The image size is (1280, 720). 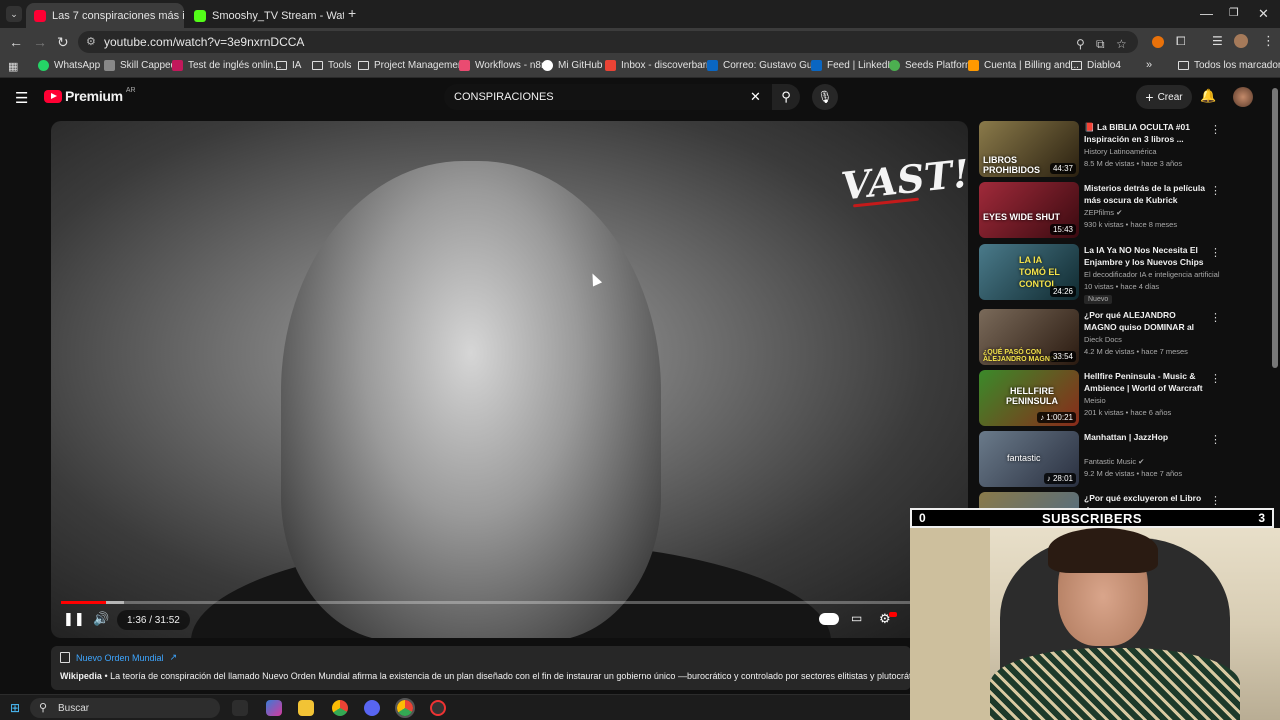 What do you see at coordinates (786, 97) in the screenshot?
I see `search-button: ⚲` at bounding box center [786, 97].